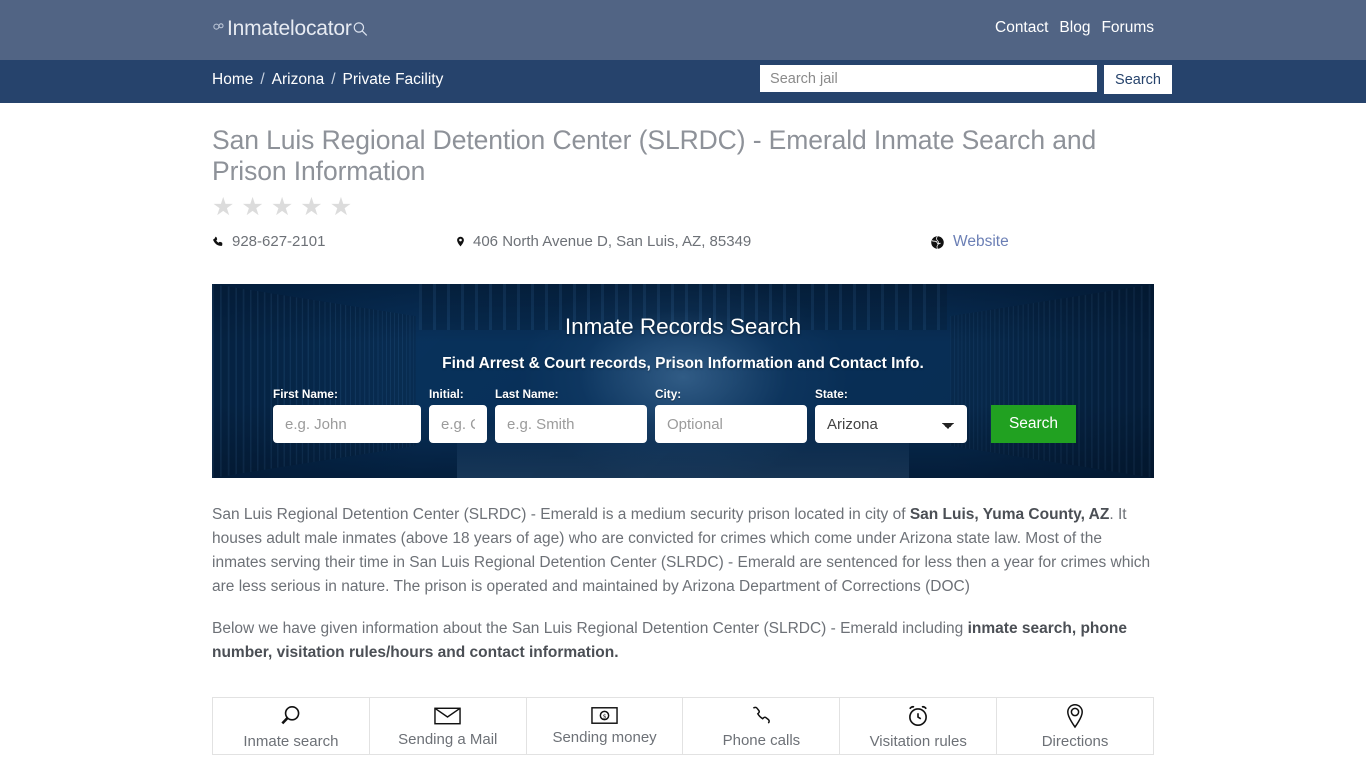  Describe the element at coordinates (683, 207) in the screenshot. I see `star-rating: ★★★★★` at that location.